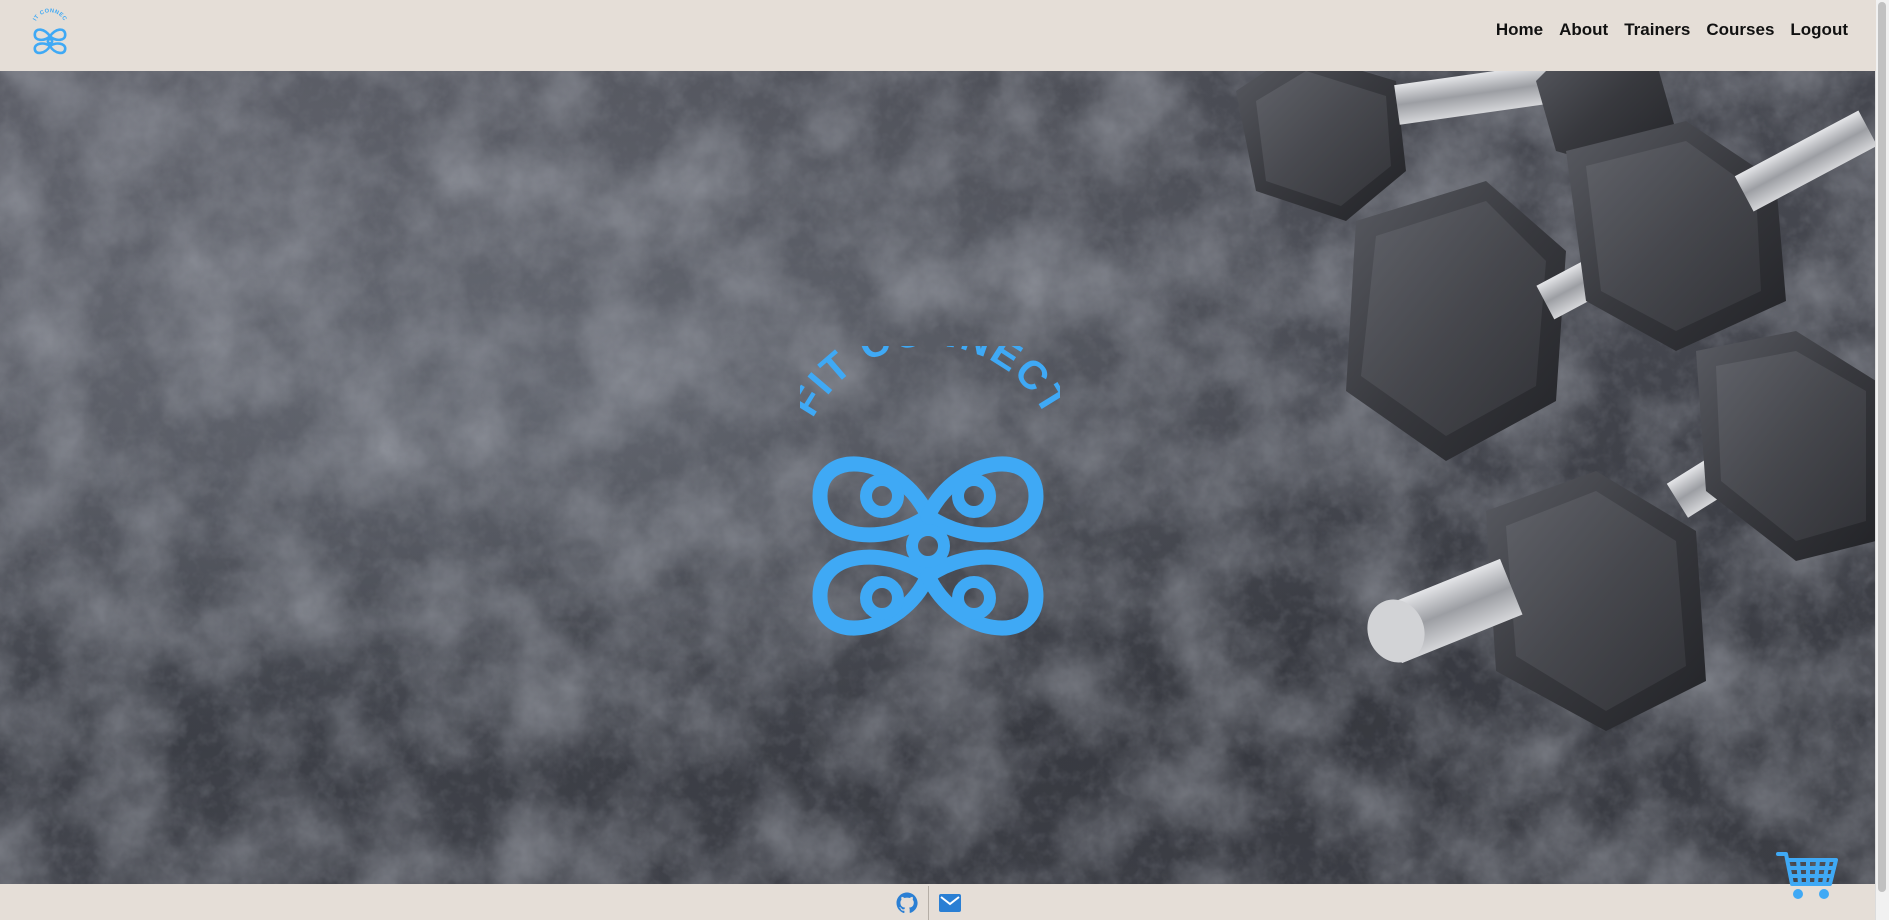  What do you see at coordinates (1583, 30) in the screenshot?
I see `nav-about-link: About` at bounding box center [1583, 30].